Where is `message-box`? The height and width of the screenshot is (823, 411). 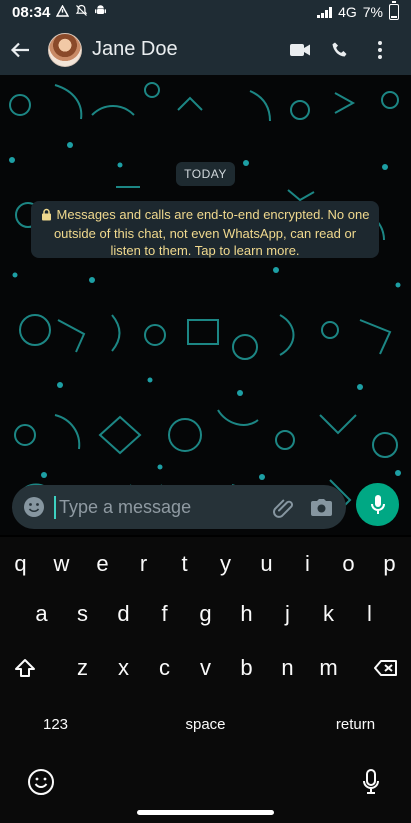
message-box is located at coordinates (179, 507).